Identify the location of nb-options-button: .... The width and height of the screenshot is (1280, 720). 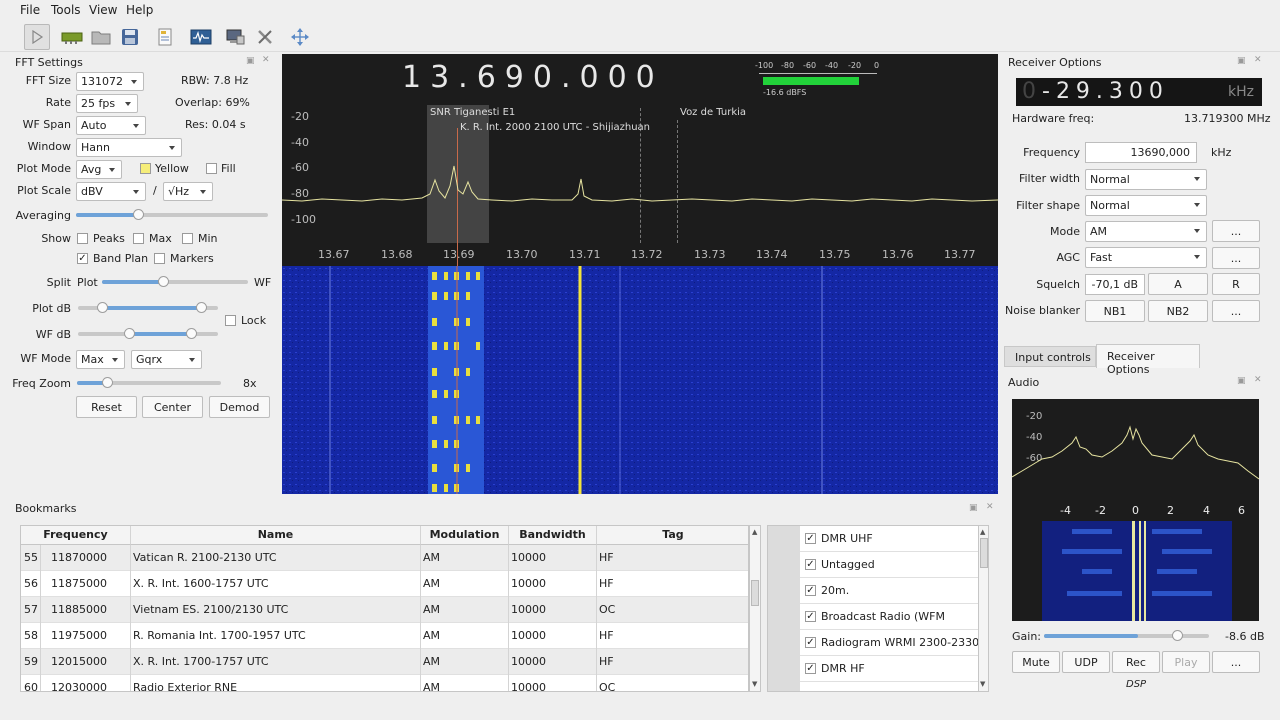
(1236, 311).